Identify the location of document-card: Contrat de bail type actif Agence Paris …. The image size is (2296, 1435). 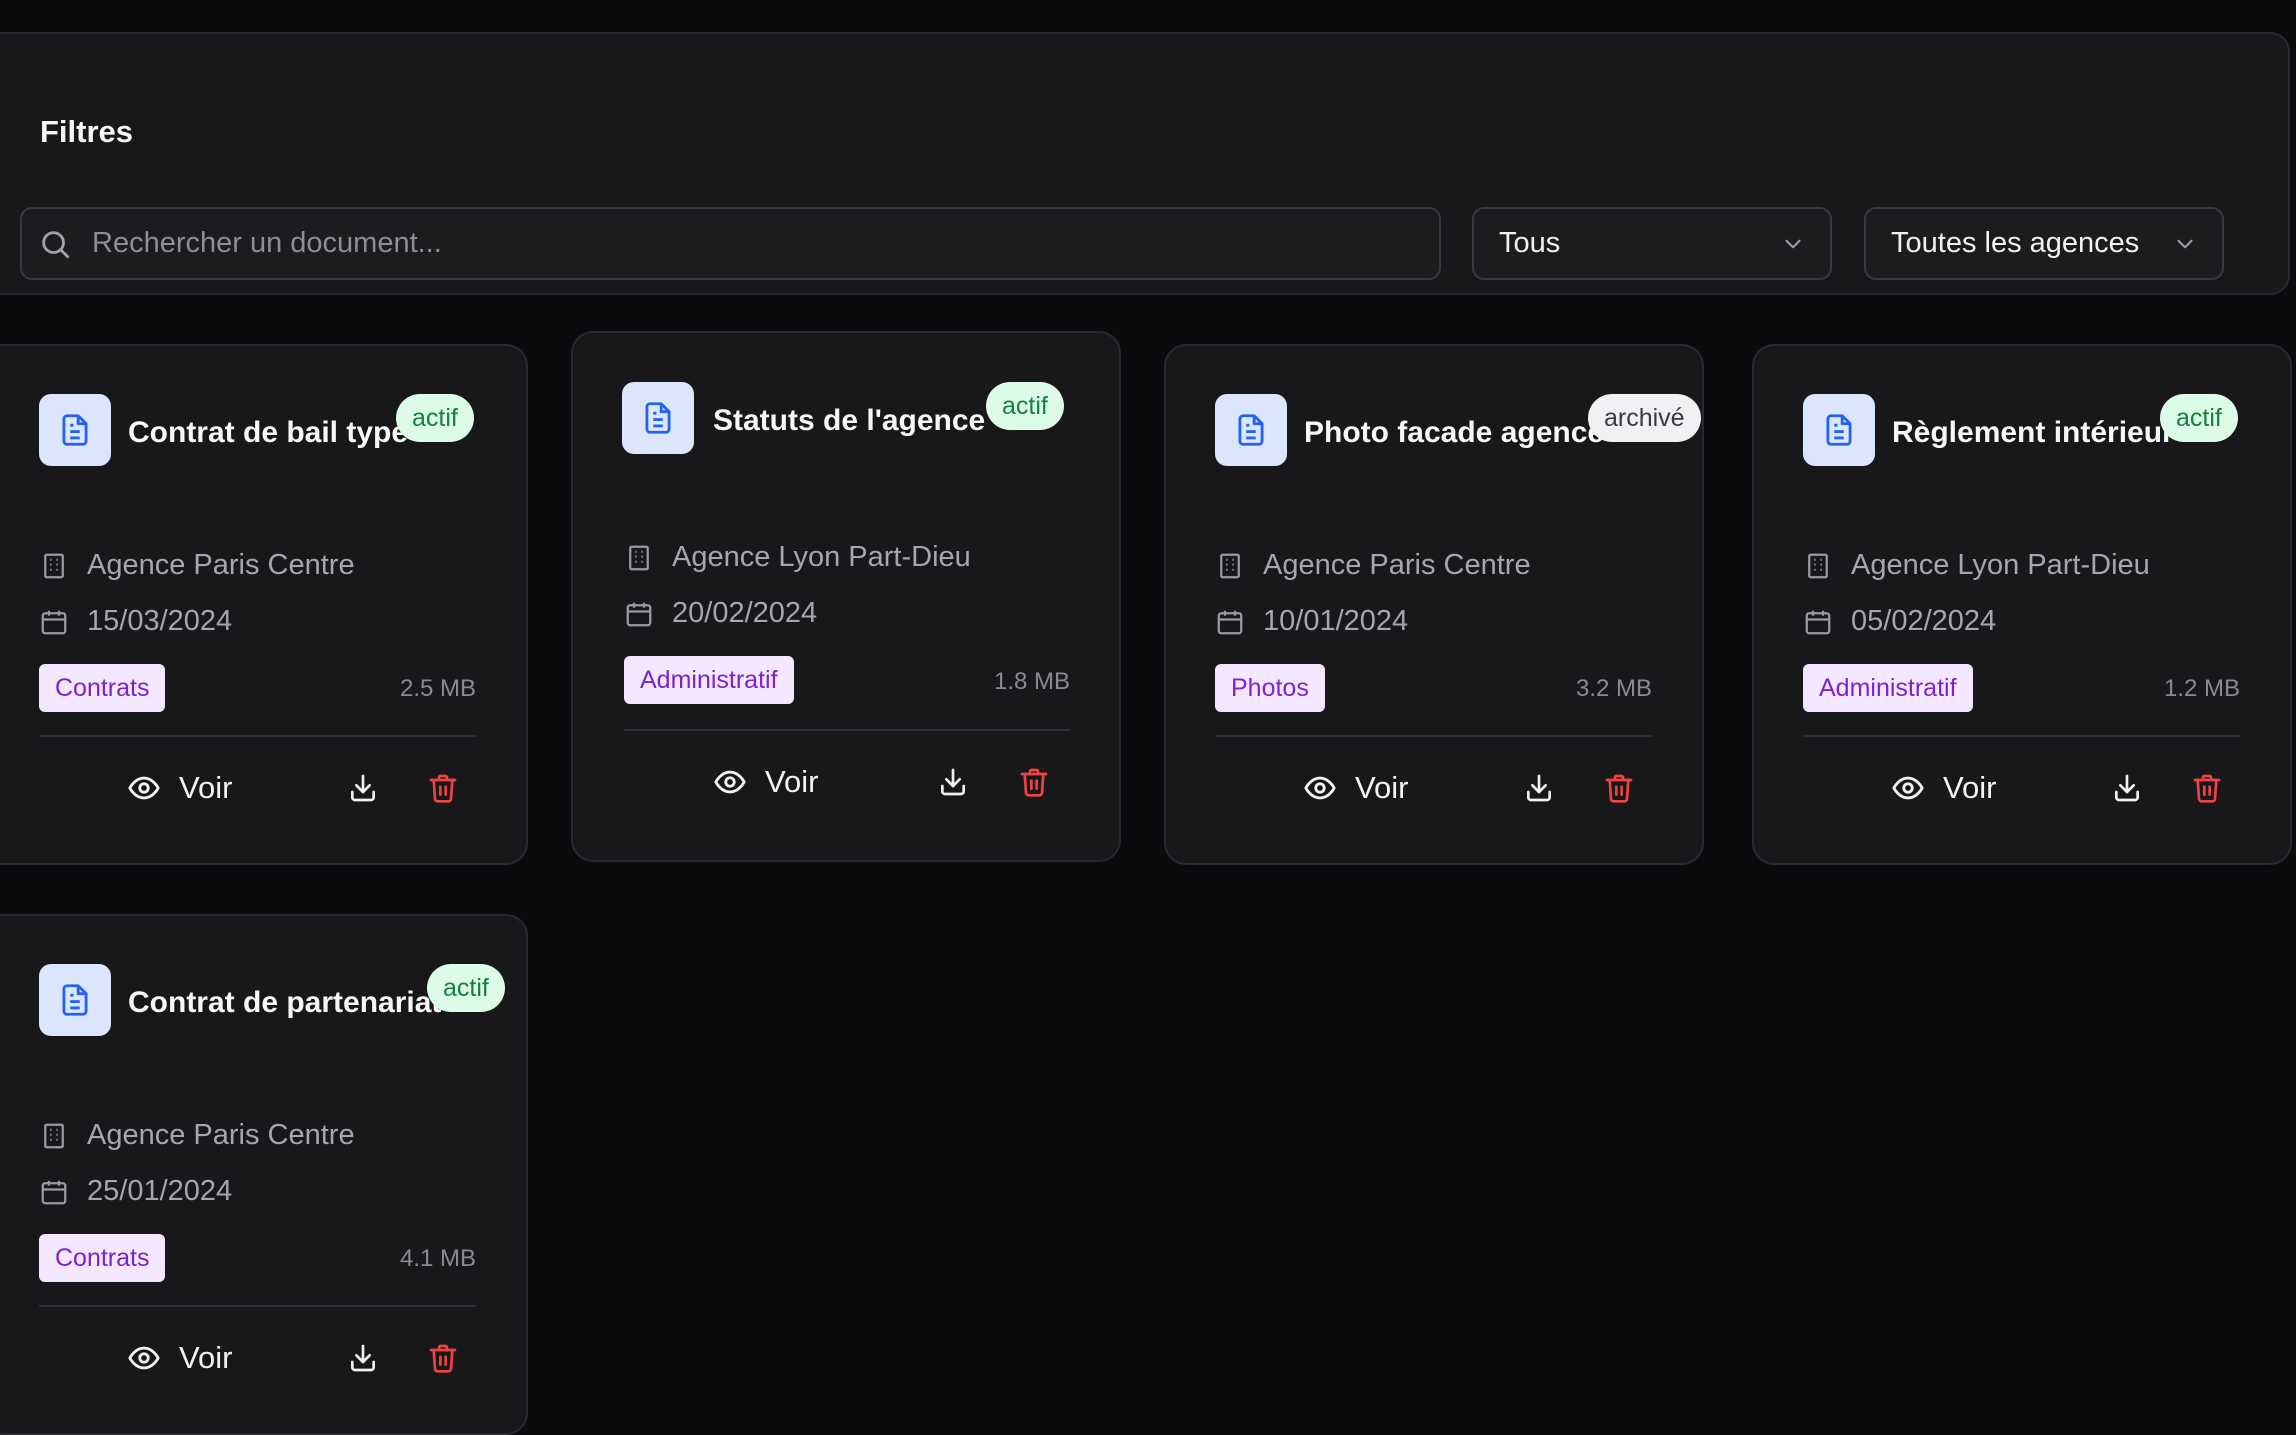
(264, 604).